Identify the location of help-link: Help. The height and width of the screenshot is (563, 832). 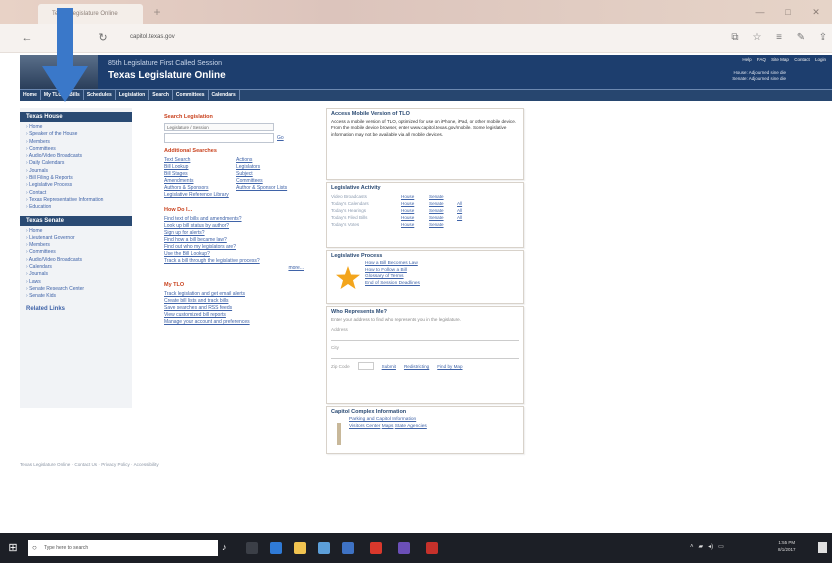
(746, 59).